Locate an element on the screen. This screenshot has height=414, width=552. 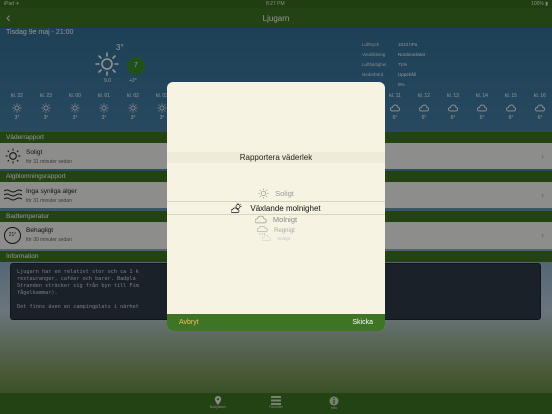
picker-option: Regnigt is located at coordinates (276, 230).